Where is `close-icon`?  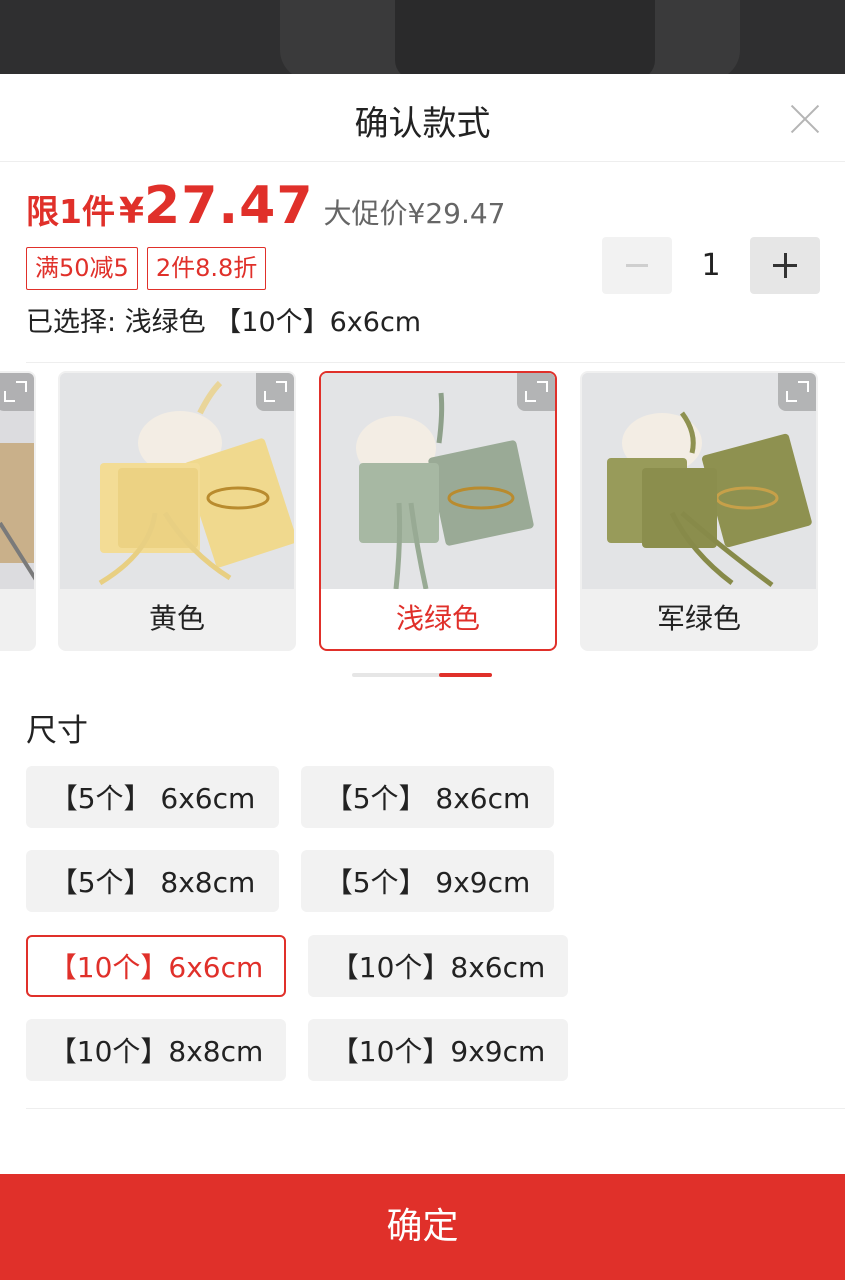
close-icon is located at coordinates (805, 118).